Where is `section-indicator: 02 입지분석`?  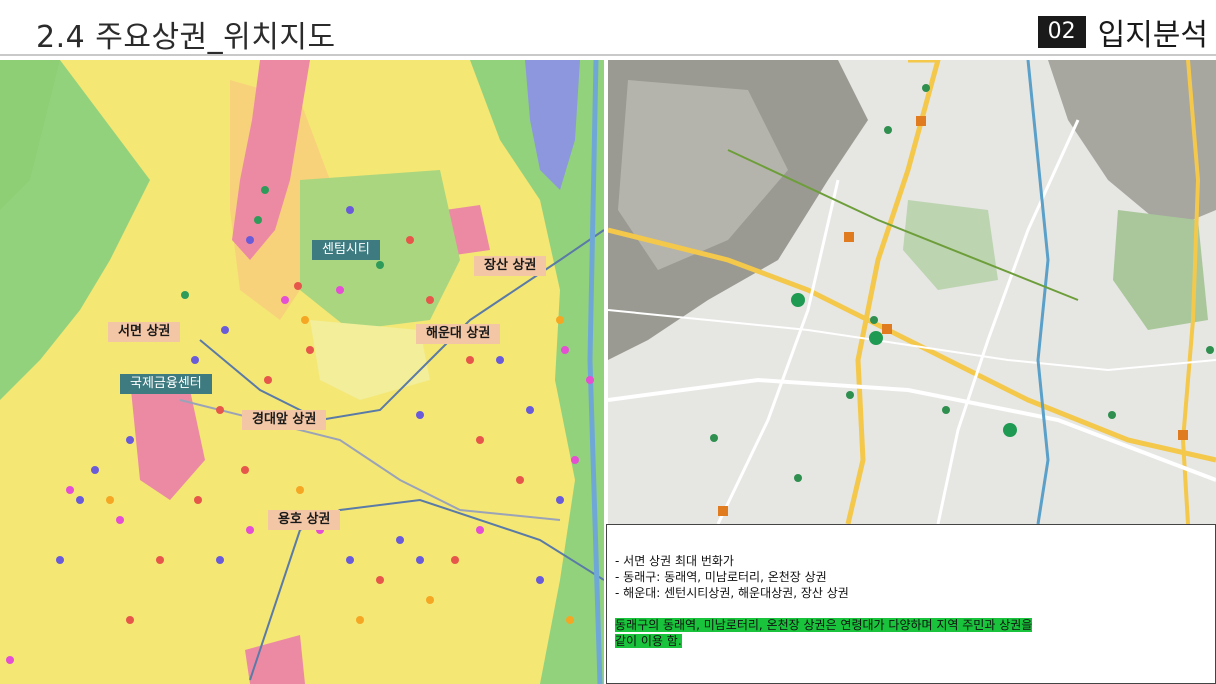 section-indicator: 02 입지분석 is located at coordinates (1122, 32).